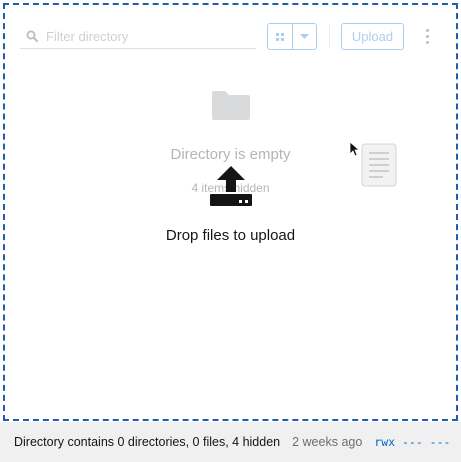 This screenshot has width=461, height=462. I want to click on kebab-menu-icon, so click(427, 36).